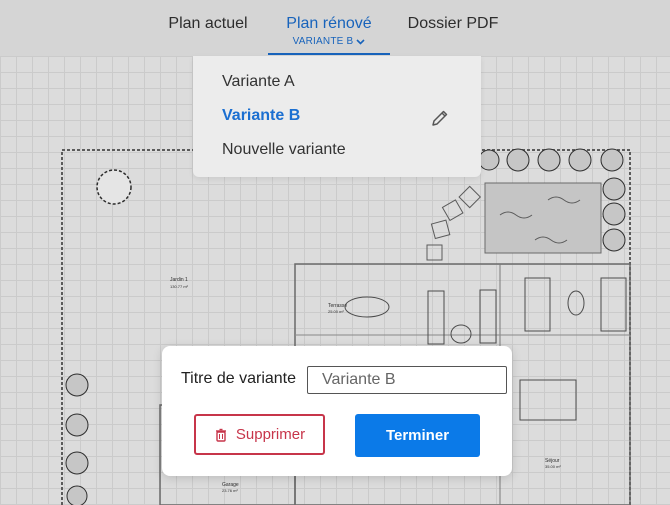  I want to click on variant-title-input, so click(407, 380).